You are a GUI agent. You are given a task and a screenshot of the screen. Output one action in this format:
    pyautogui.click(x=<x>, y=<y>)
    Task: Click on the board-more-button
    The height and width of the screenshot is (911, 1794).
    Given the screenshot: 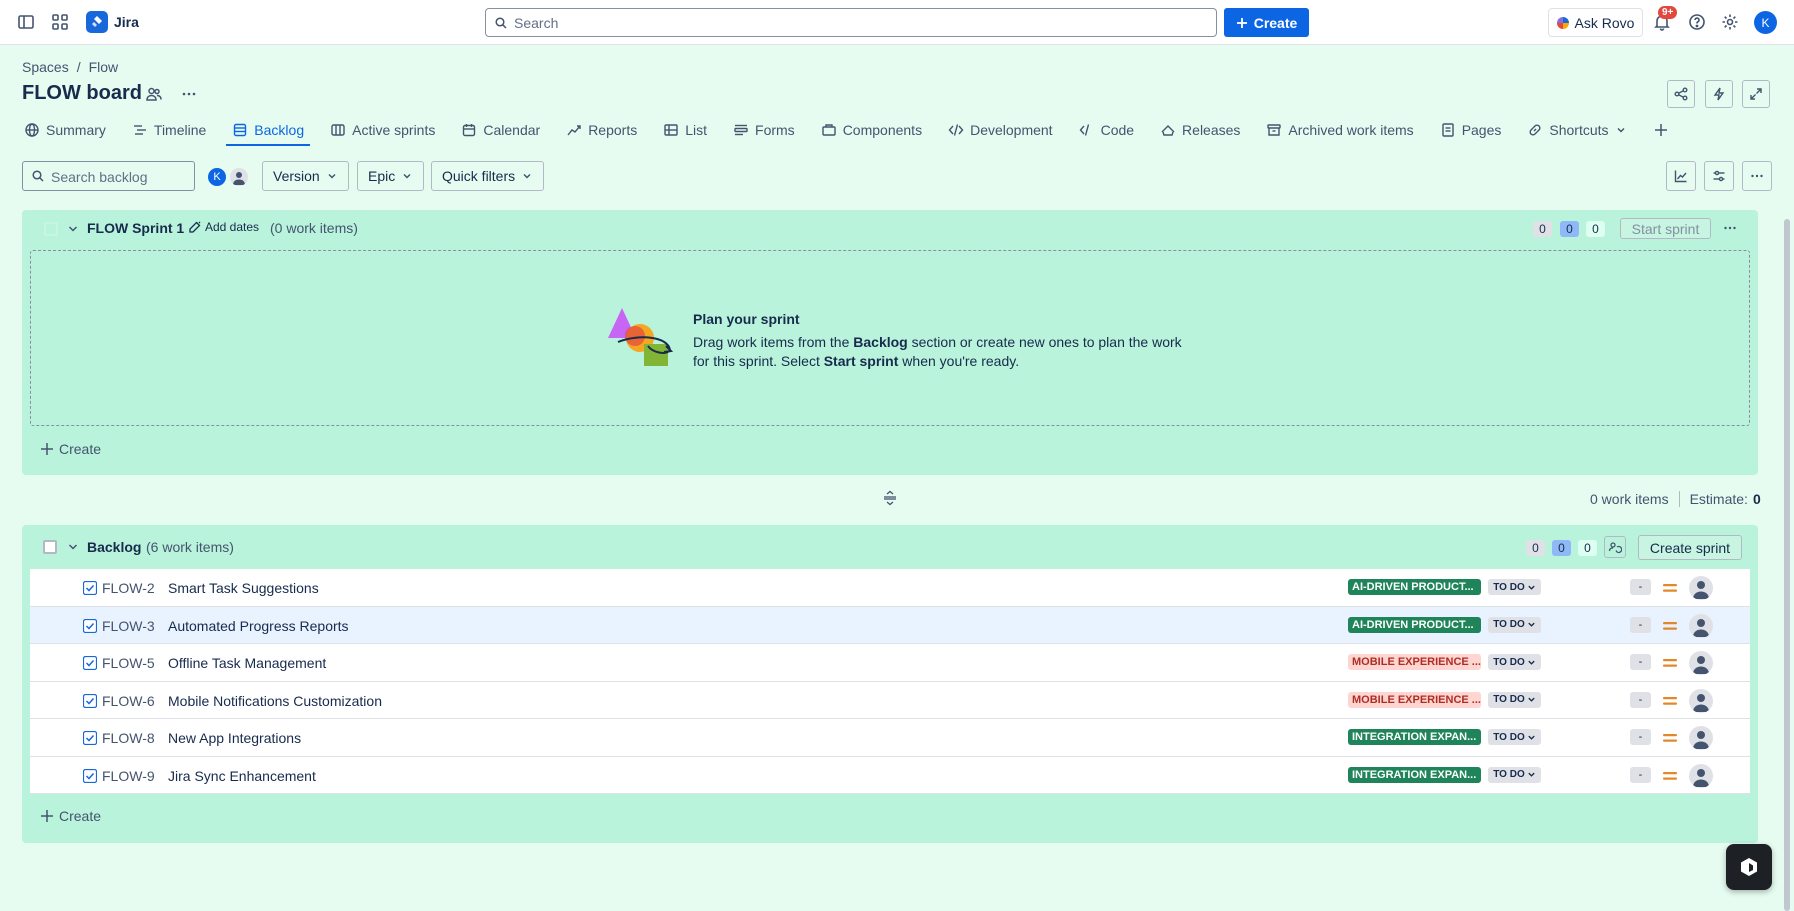 What is the action you would take?
    pyautogui.click(x=1757, y=176)
    